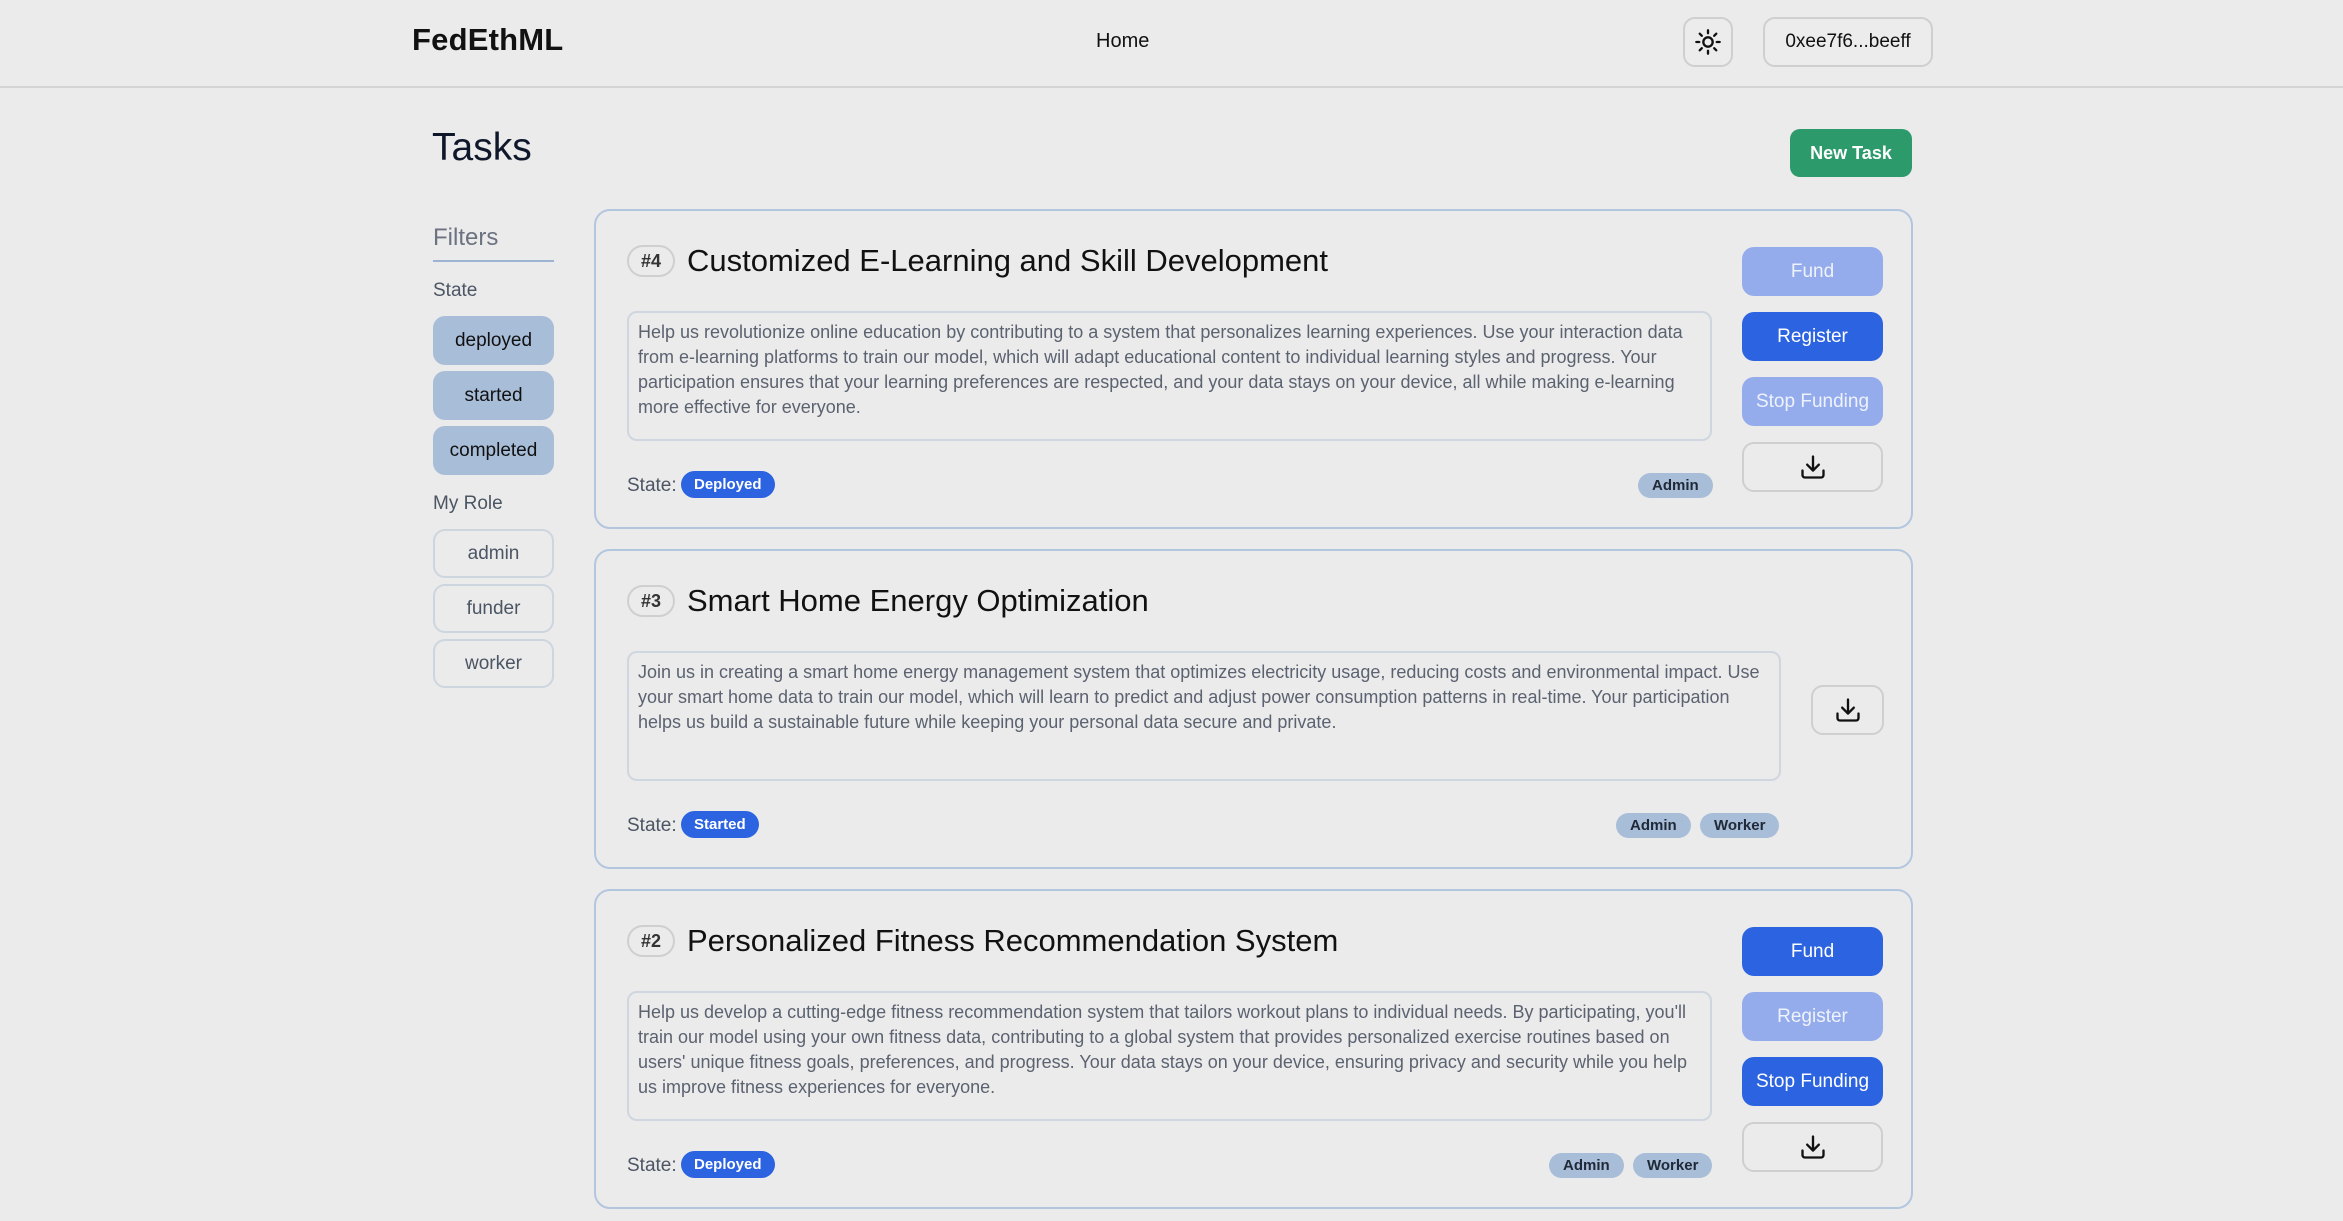  Describe the element at coordinates (1848, 42) in the screenshot. I see `wallet-address-button: 0xee7f6...beeff` at that location.